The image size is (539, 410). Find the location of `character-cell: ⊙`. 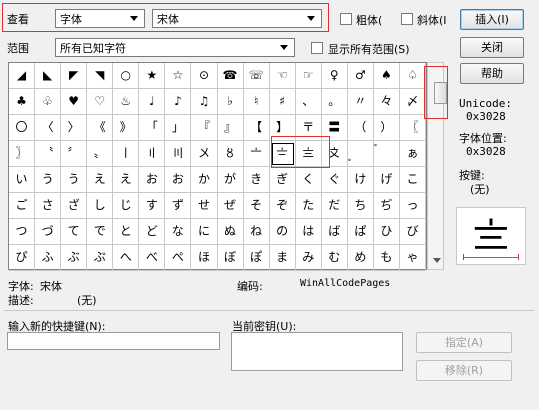

character-cell: ⊙ is located at coordinates (204, 76).